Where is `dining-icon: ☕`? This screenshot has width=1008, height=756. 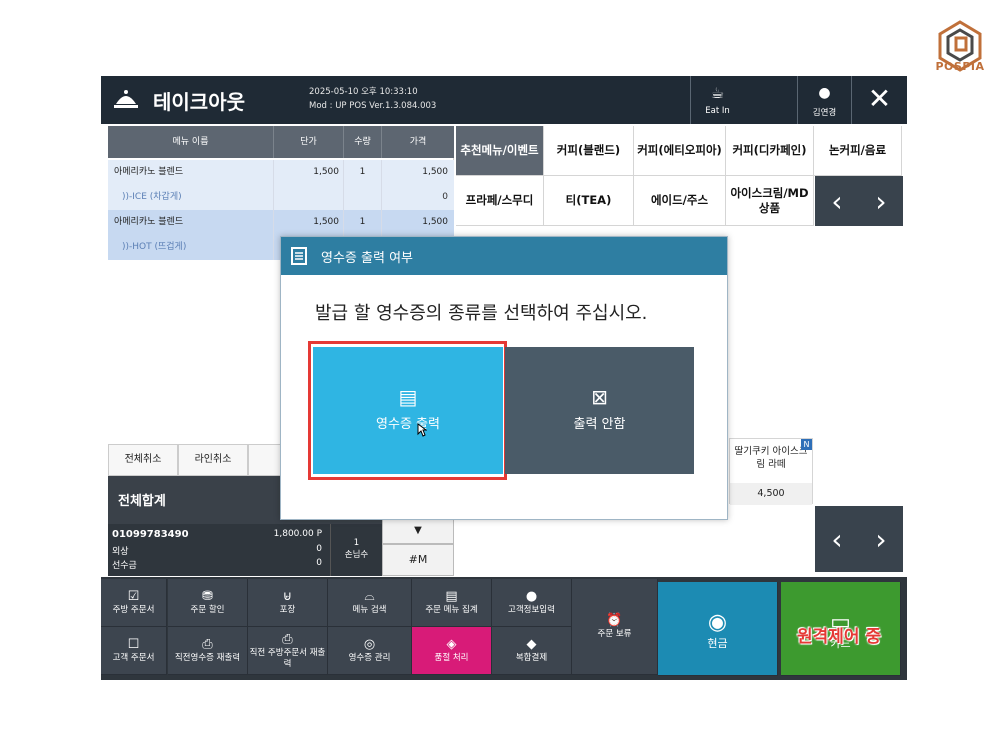 dining-icon: ☕ is located at coordinates (717, 93).